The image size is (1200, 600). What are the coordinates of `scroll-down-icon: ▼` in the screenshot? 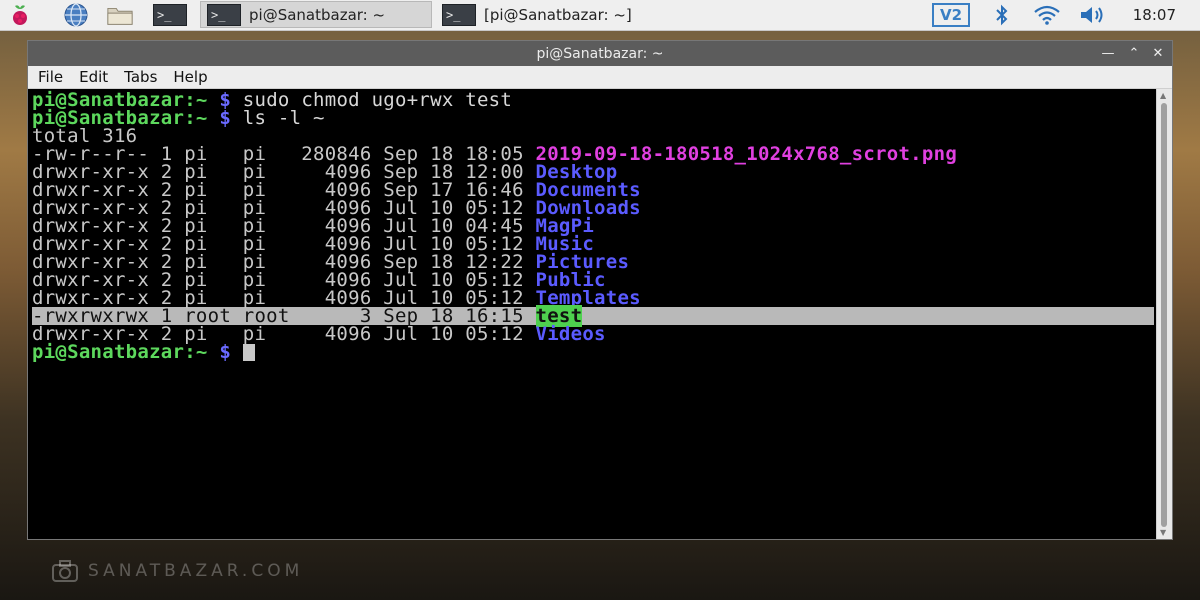 It's located at (1163, 532).